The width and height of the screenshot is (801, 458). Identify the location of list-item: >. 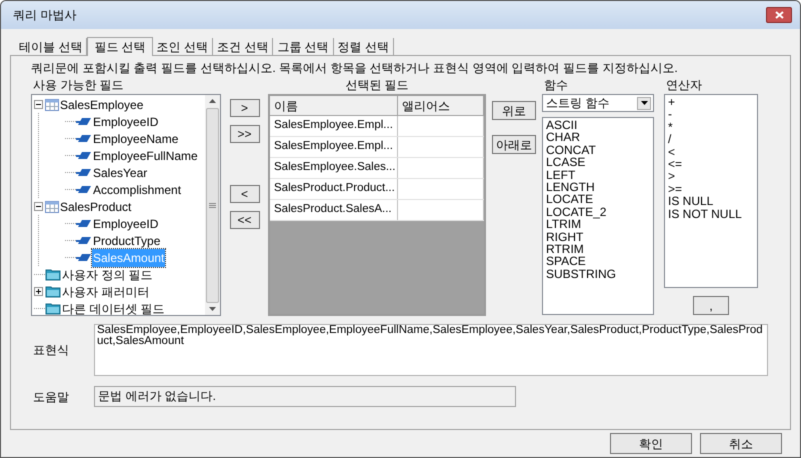
(672, 176).